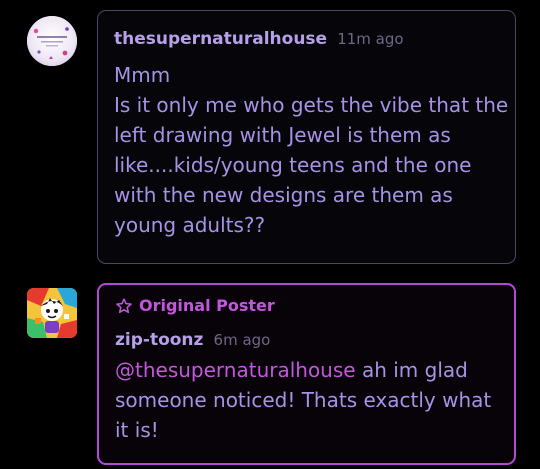  Describe the element at coordinates (124, 305) in the screenshot. I see `star-icon` at that location.